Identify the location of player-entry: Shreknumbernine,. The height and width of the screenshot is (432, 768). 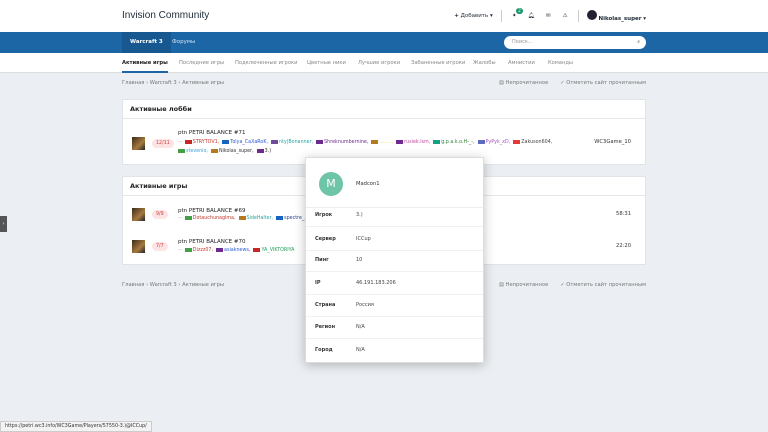
(342, 142).